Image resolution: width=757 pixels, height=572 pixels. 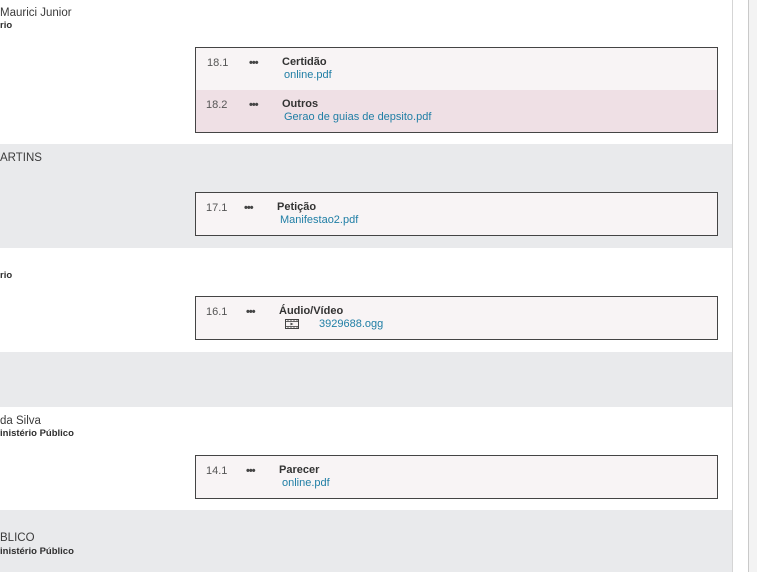 I want to click on document-type: Áudio/Vídeo, so click(x=311, y=311).